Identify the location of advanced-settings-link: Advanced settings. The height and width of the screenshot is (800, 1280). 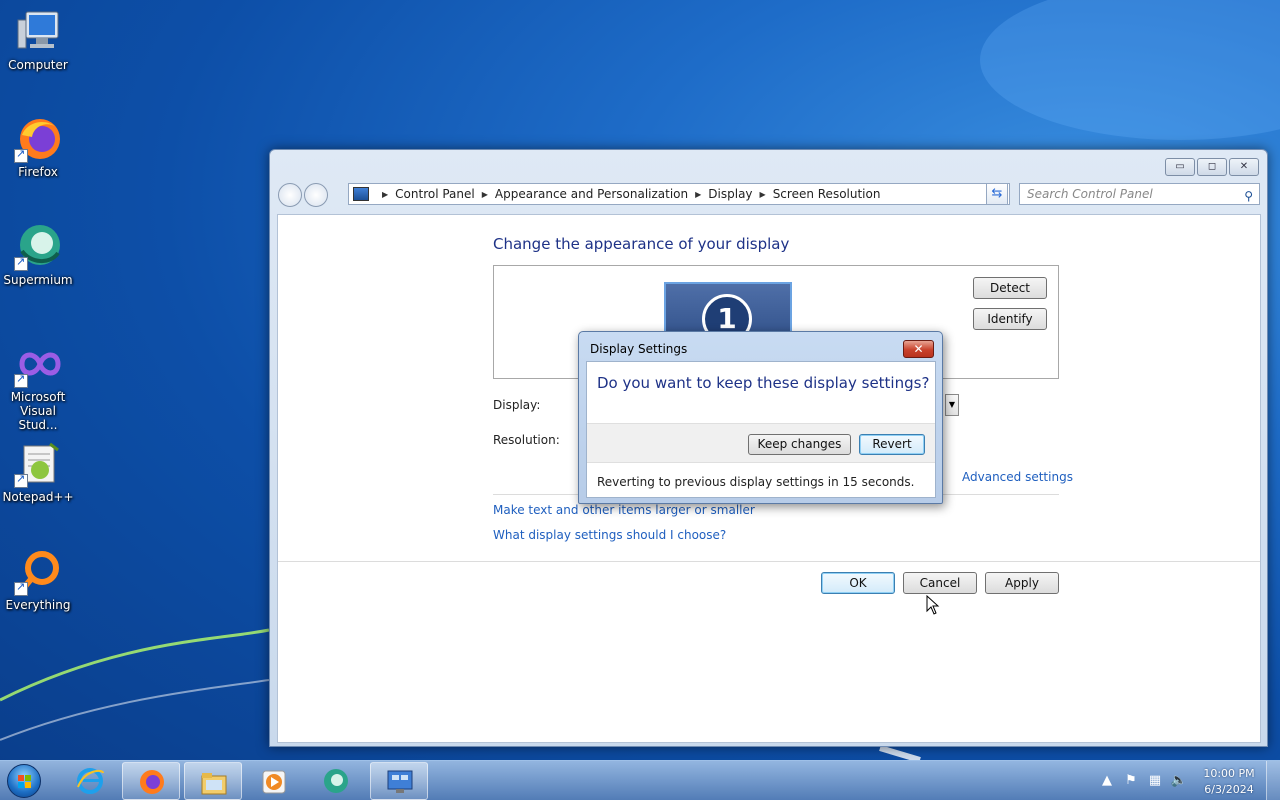
(1017, 477).